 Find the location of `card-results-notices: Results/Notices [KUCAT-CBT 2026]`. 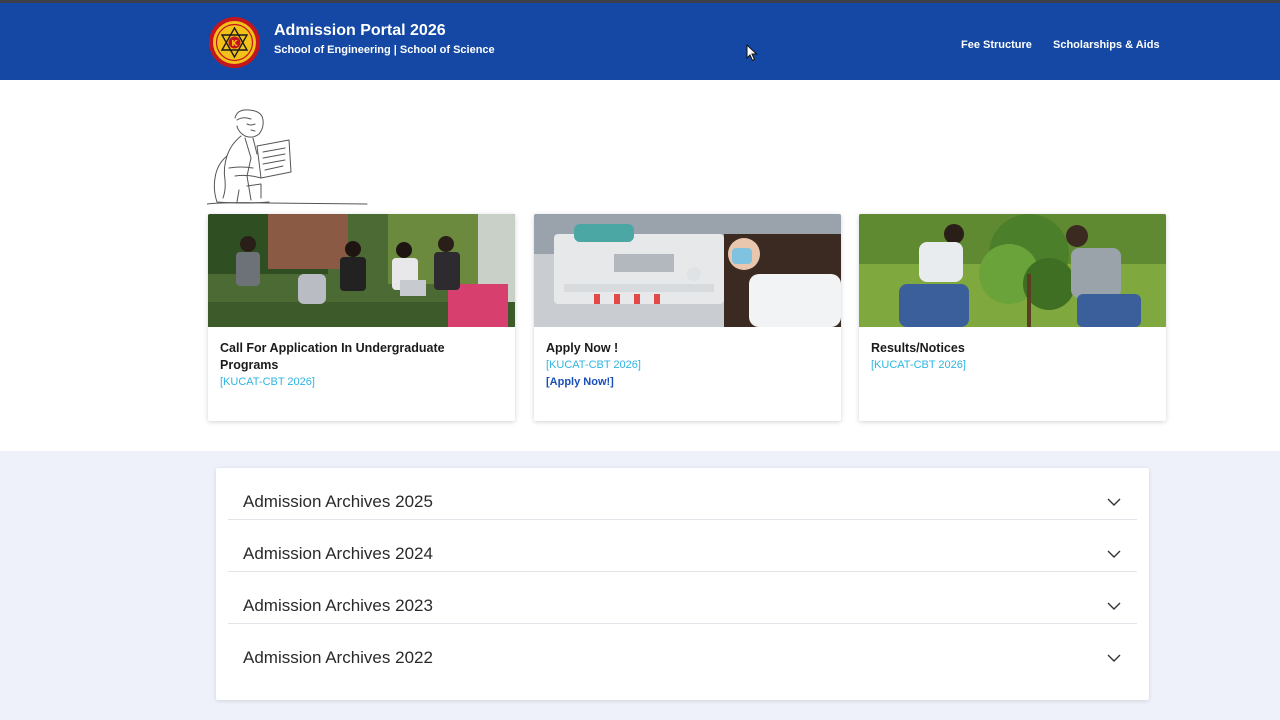

card-results-notices: Results/Notices [KUCAT-CBT 2026] is located at coordinates (1012, 317).